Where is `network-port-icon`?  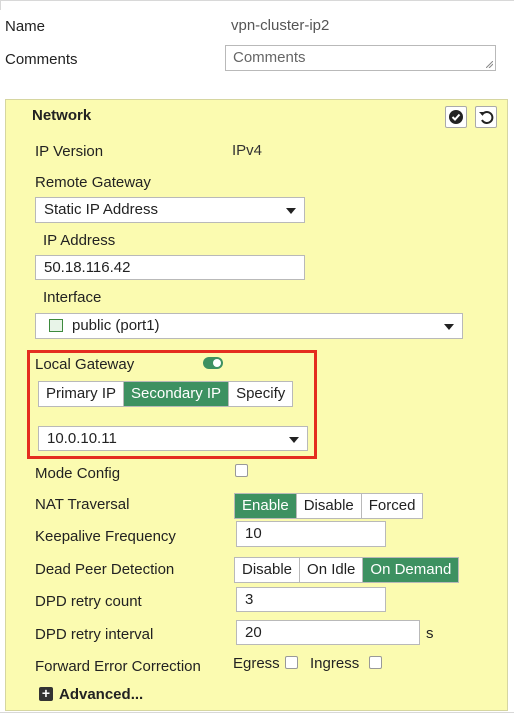
network-port-icon is located at coordinates (56, 325).